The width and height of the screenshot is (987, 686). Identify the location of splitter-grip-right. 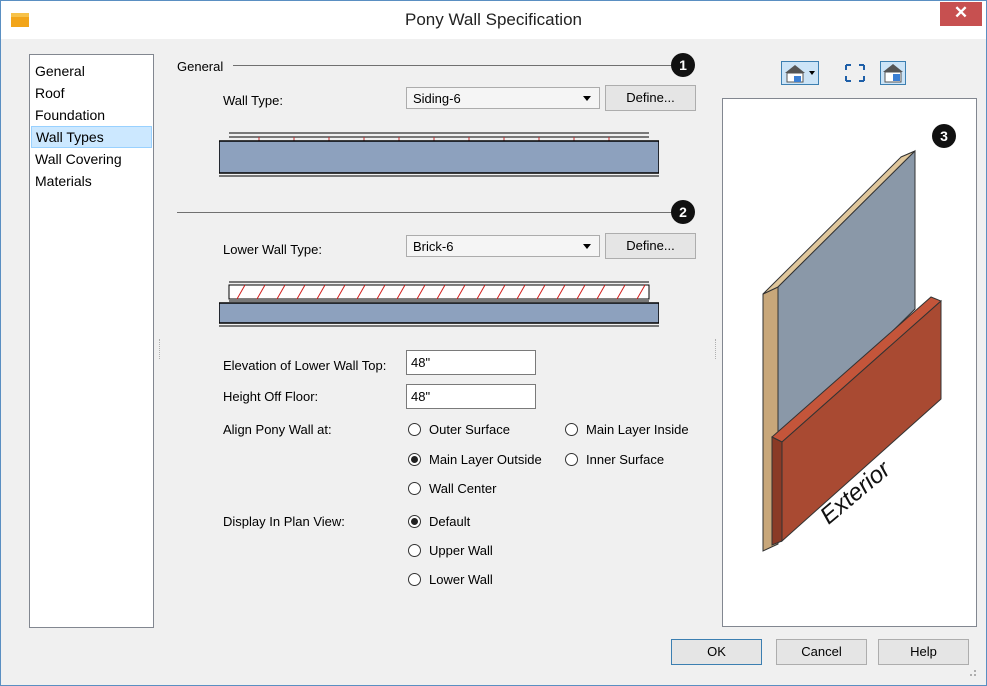
(716, 349).